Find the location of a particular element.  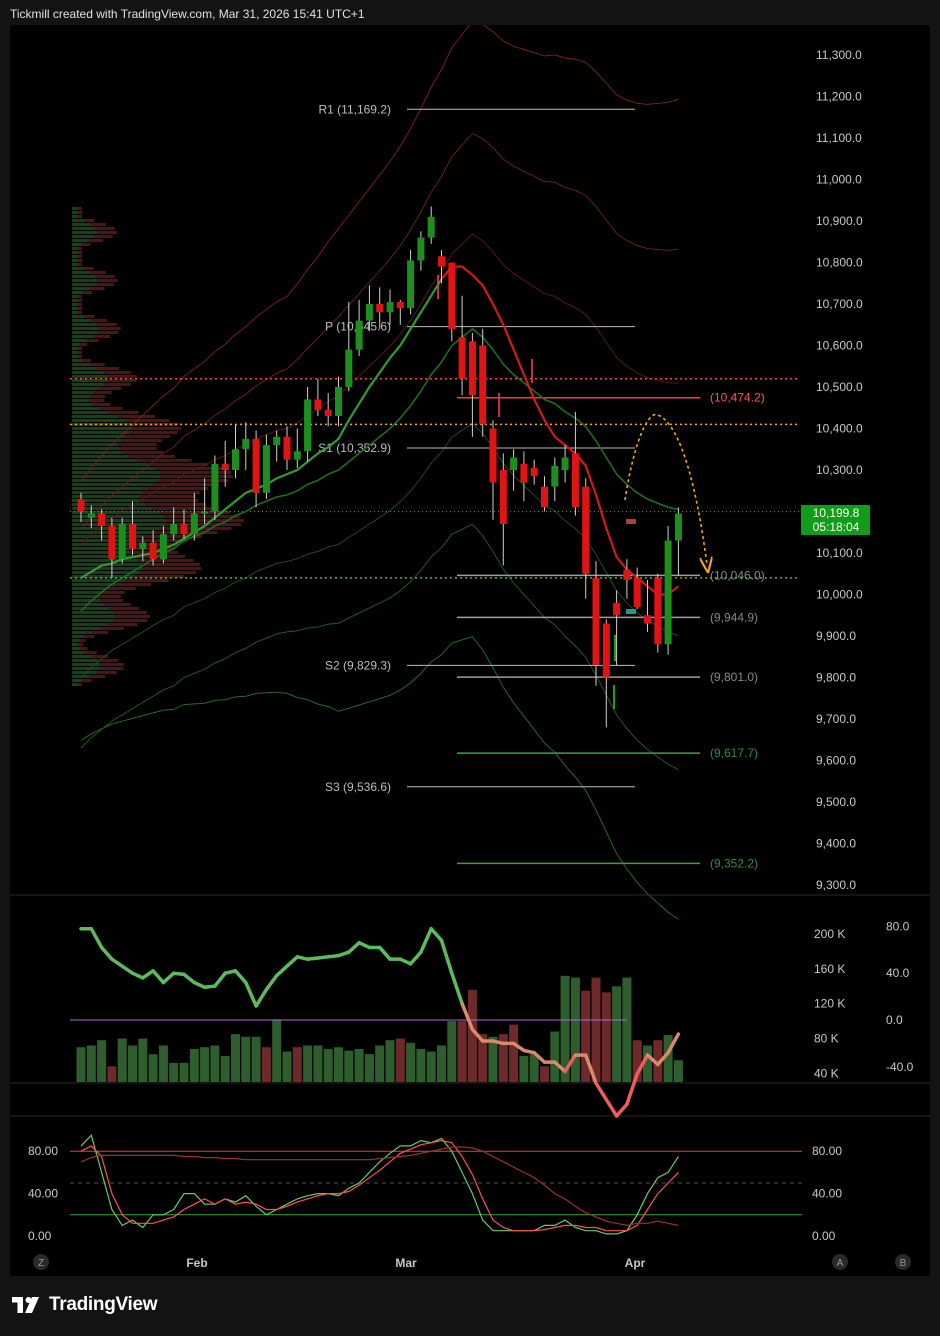

stoch-line is located at coordinates (379, 1185).